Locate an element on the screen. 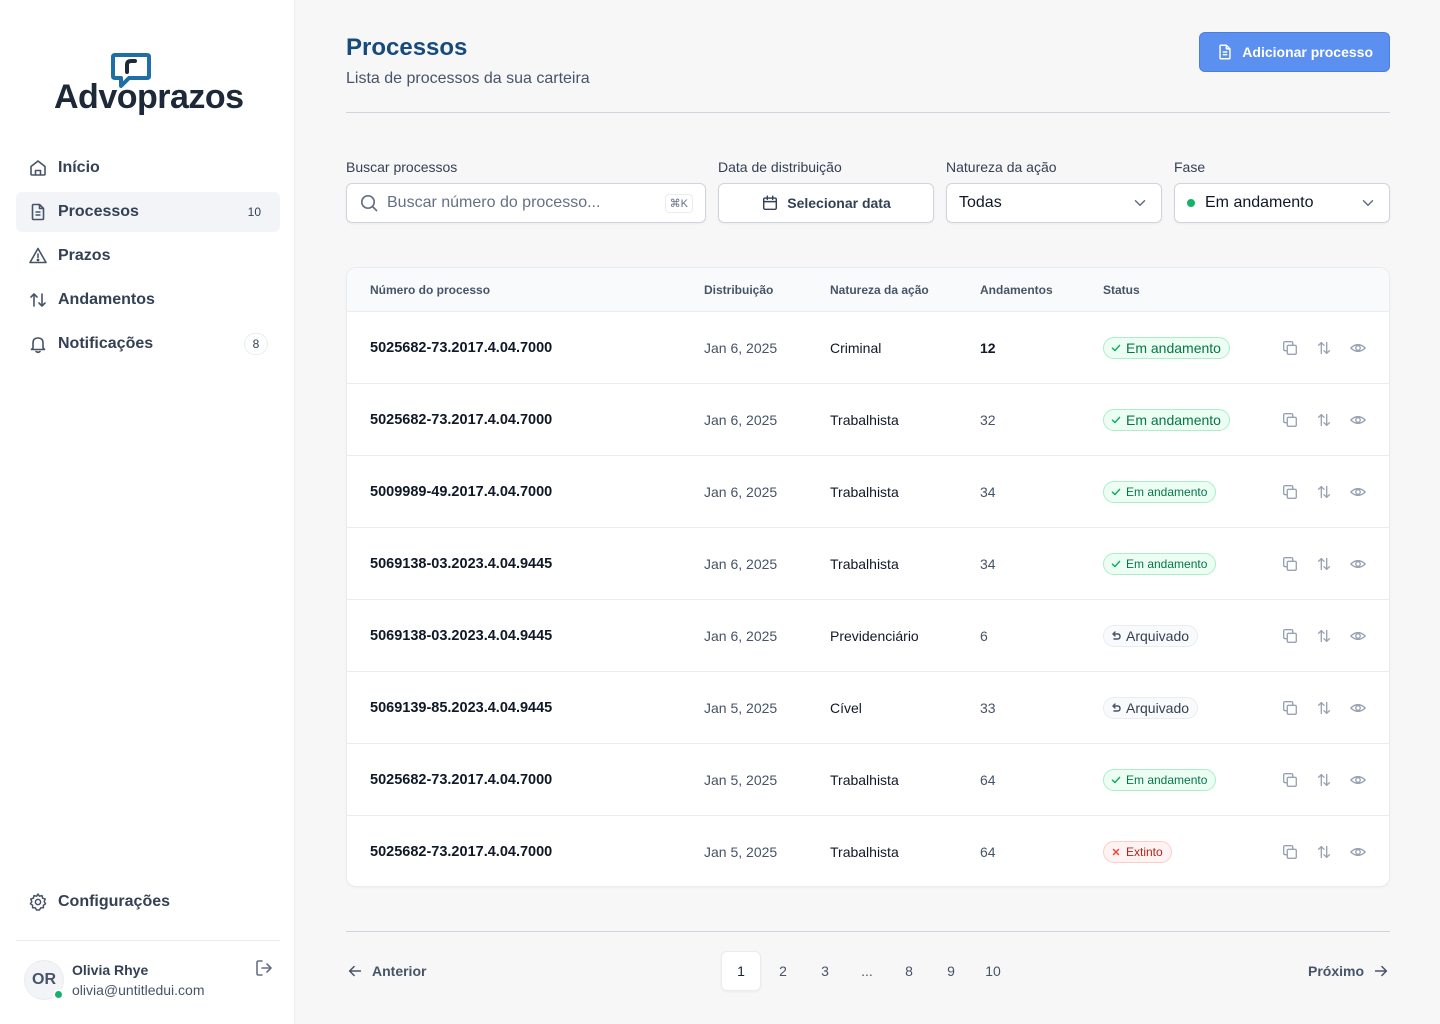  sidebar-item-inicio: Início is located at coordinates (148, 168).